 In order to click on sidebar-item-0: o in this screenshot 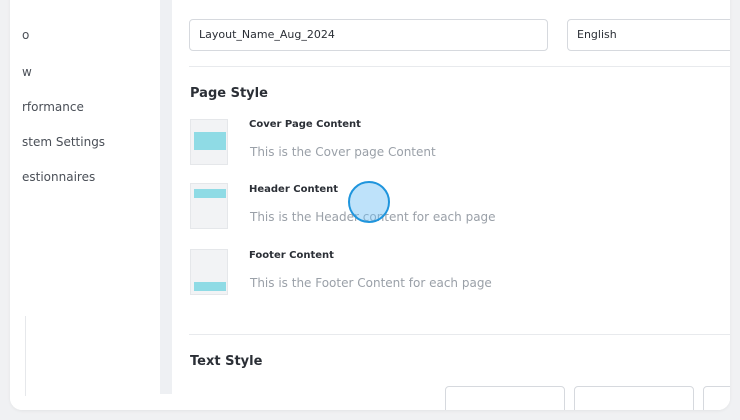, I will do `click(25, 35)`.